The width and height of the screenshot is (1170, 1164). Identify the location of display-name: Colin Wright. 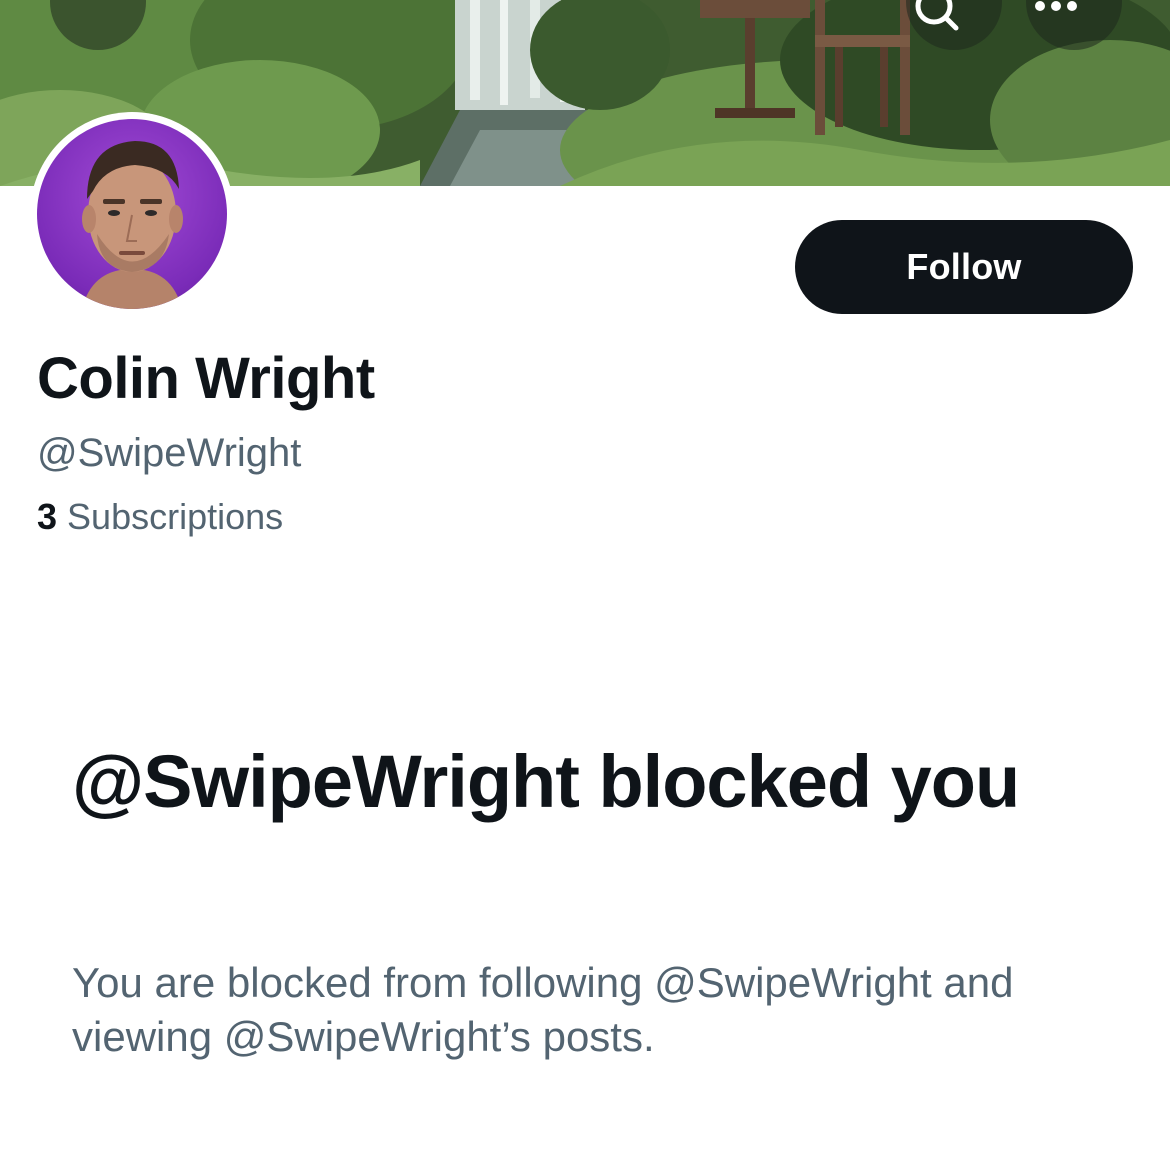
(206, 378).